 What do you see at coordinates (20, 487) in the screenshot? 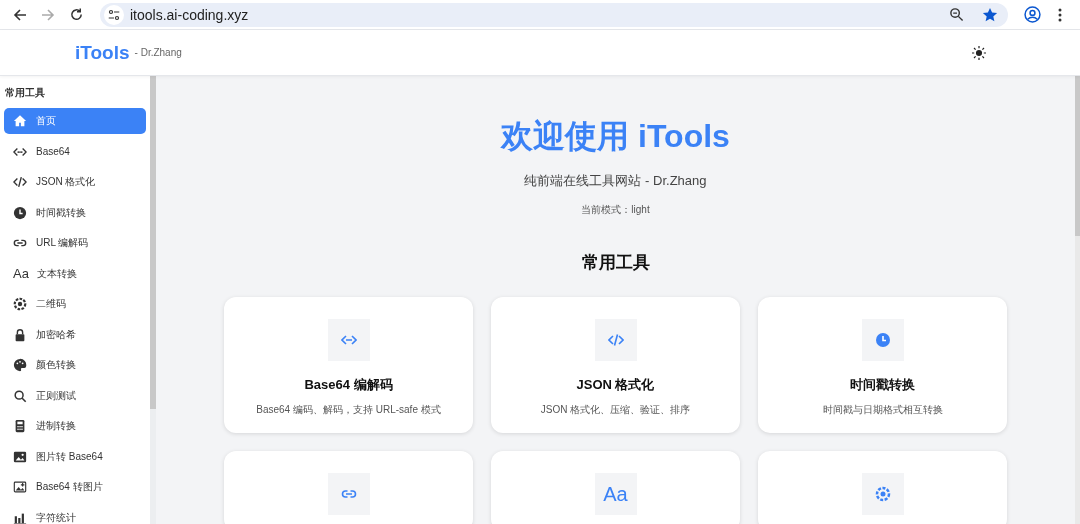
I see `image-plus-icon` at bounding box center [20, 487].